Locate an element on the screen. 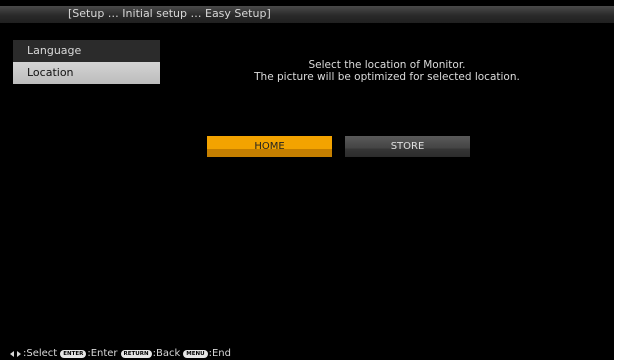 Image resolution: width=626 pixels, height=360 pixels. sidebar-item-location: Location is located at coordinates (86, 73).